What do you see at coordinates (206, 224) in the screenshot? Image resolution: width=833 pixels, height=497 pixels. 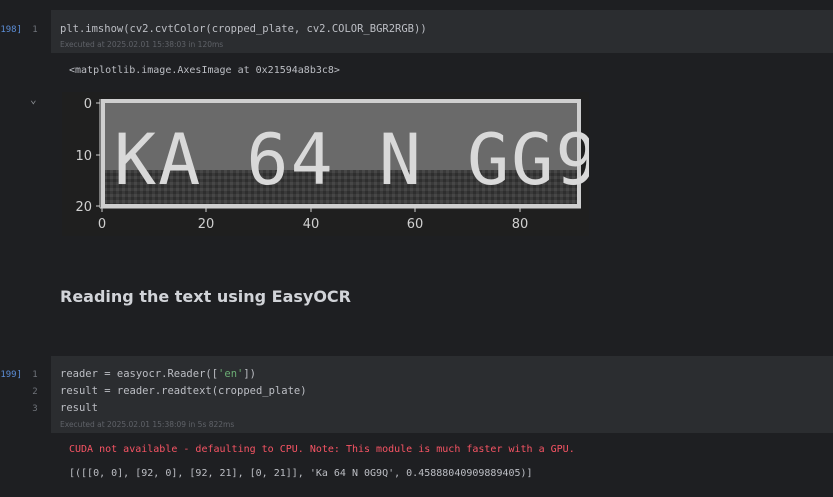 I see `x-tick-label: 20` at bounding box center [206, 224].